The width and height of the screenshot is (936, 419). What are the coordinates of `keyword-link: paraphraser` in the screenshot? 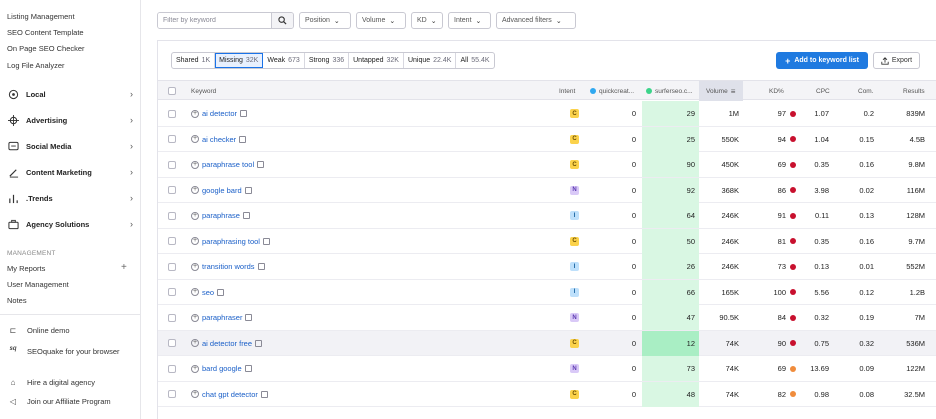 It's located at (222, 317).